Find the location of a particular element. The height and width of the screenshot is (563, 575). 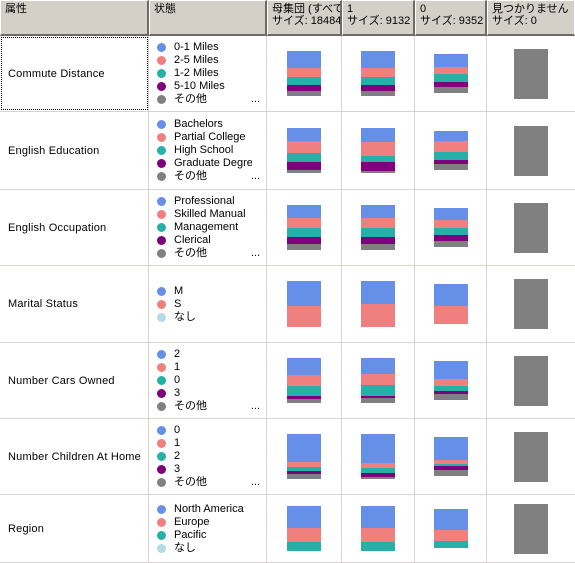

attribute-name-cell: English Occupation is located at coordinates (74, 227).